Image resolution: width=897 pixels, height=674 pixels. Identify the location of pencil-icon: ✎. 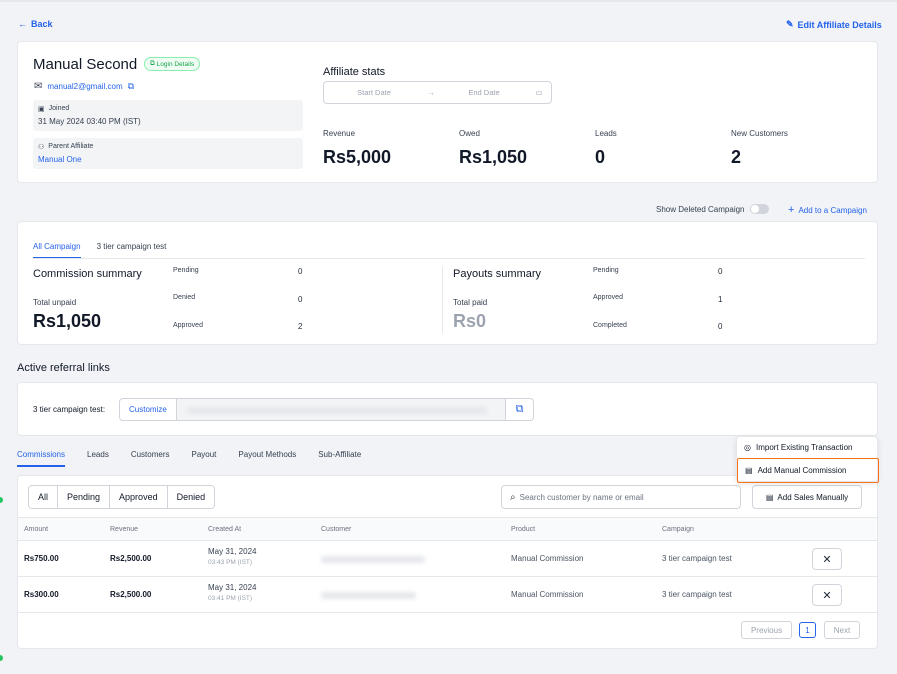
(790, 24).